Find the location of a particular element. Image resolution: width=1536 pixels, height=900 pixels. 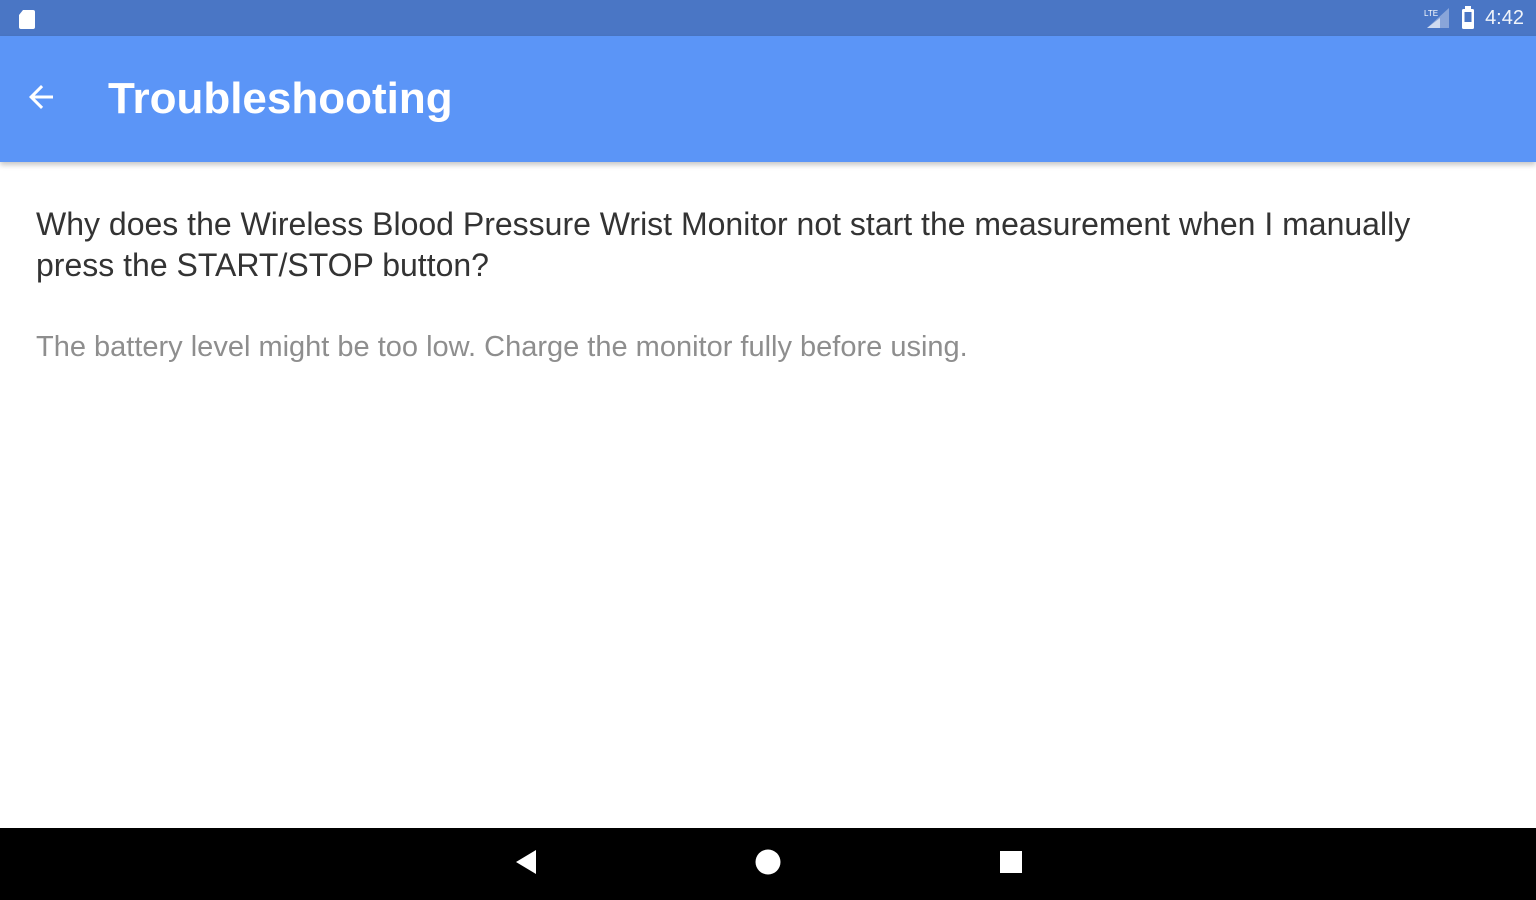

signal-icon: LTE is located at coordinates (1437, 18).